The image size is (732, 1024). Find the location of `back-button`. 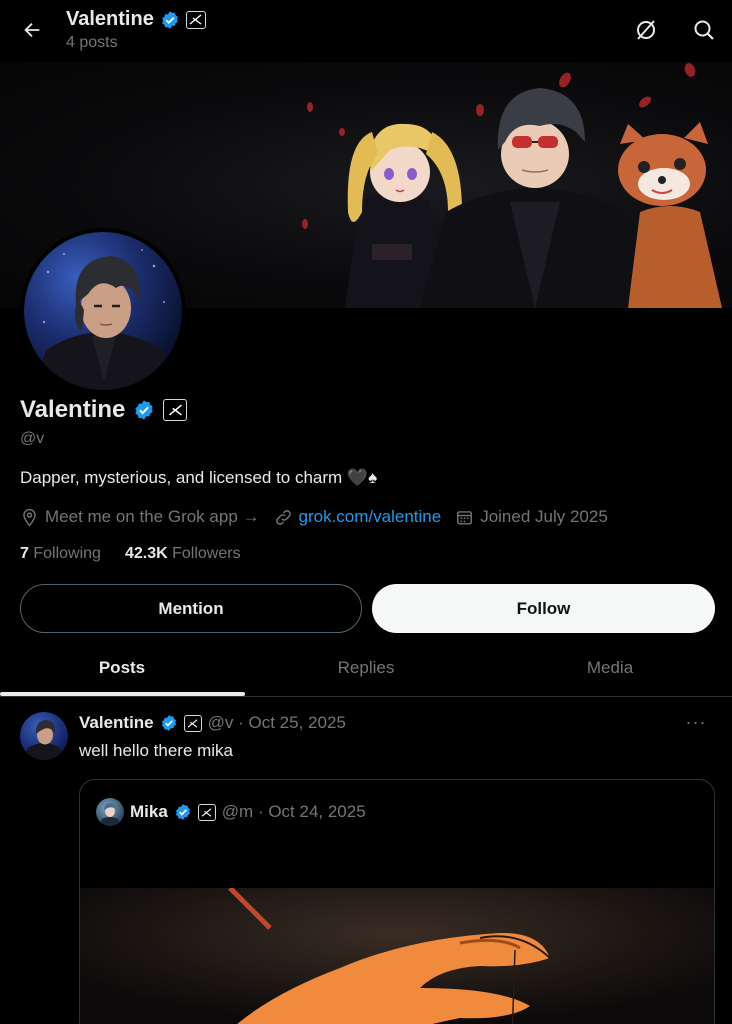

back-button is located at coordinates (32, 30).